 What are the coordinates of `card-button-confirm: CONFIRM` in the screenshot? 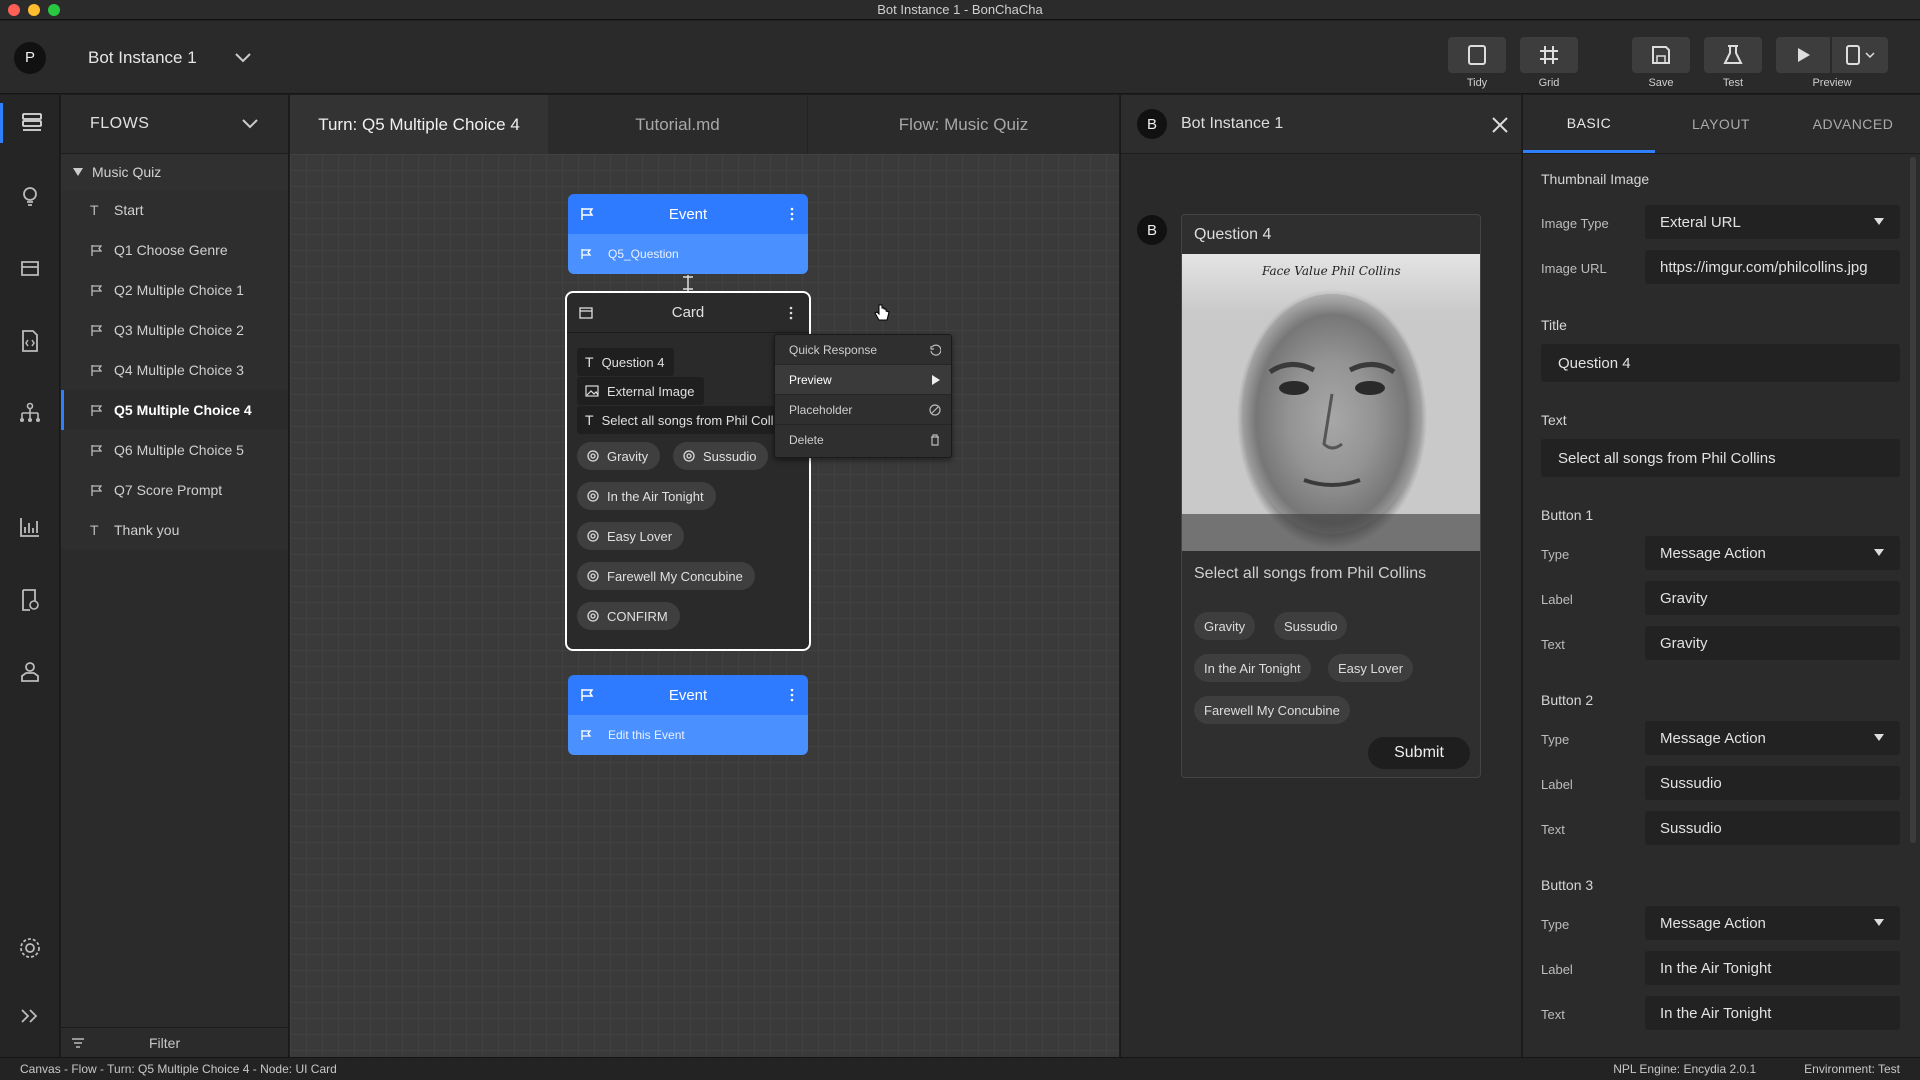 It's located at (628, 616).